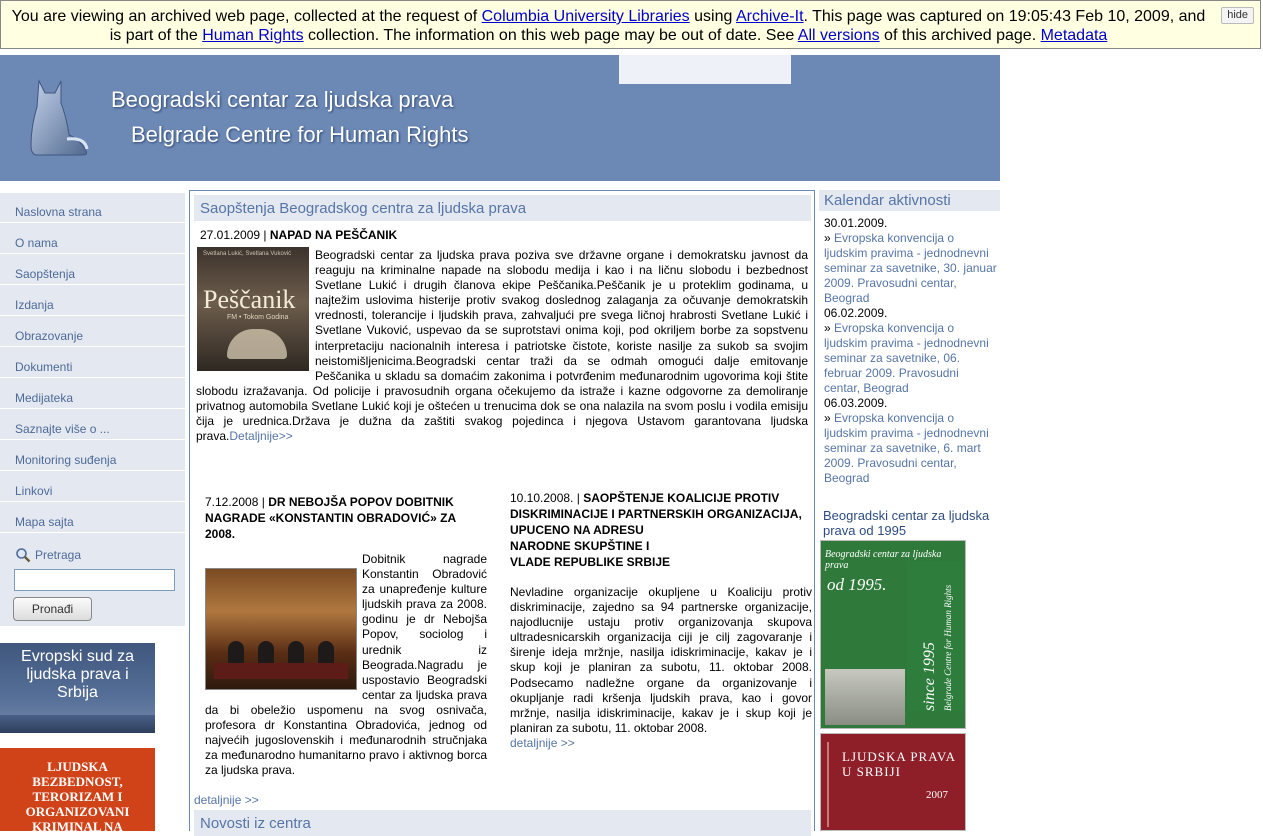 This screenshot has height=836, width=1263. What do you see at coordinates (937, 795) in the screenshot?
I see `book2-year: 2007` at bounding box center [937, 795].